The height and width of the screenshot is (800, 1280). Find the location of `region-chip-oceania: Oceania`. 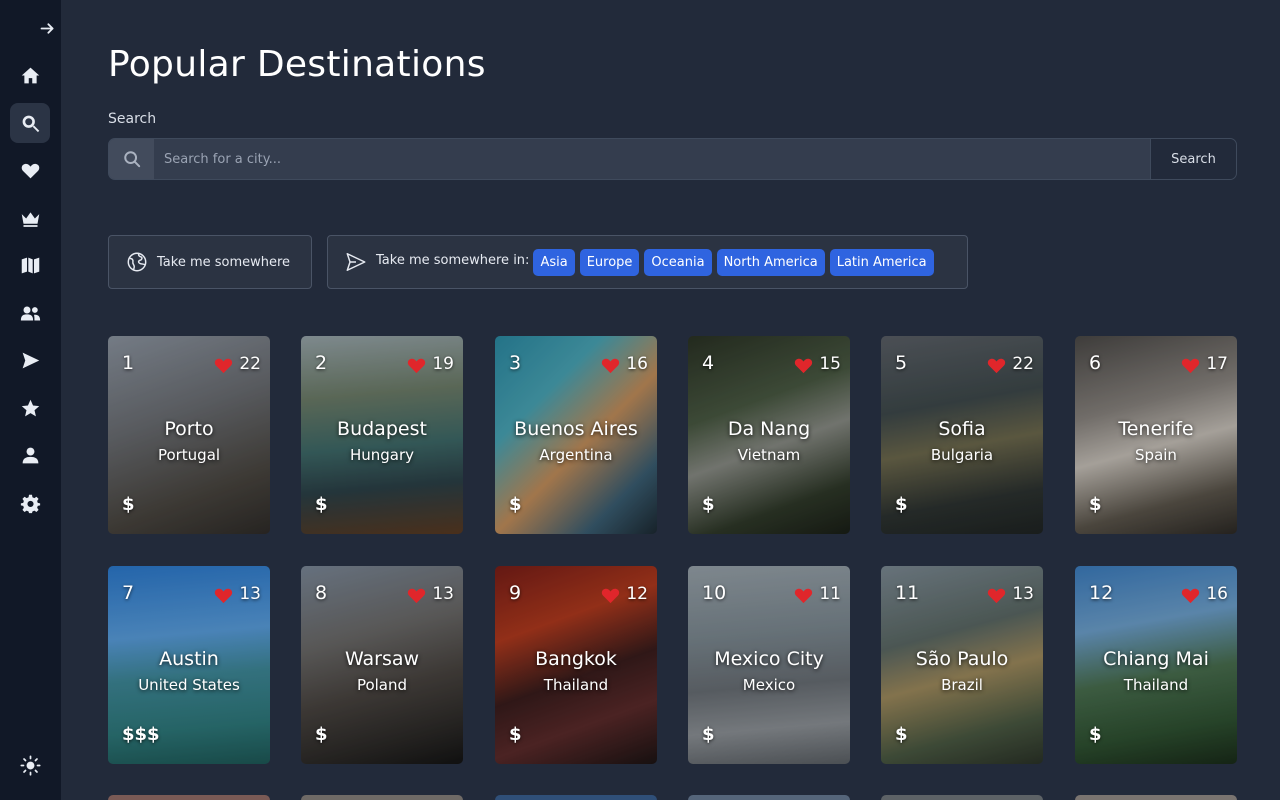

region-chip-oceania: Oceania is located at coordinates (678, 262).